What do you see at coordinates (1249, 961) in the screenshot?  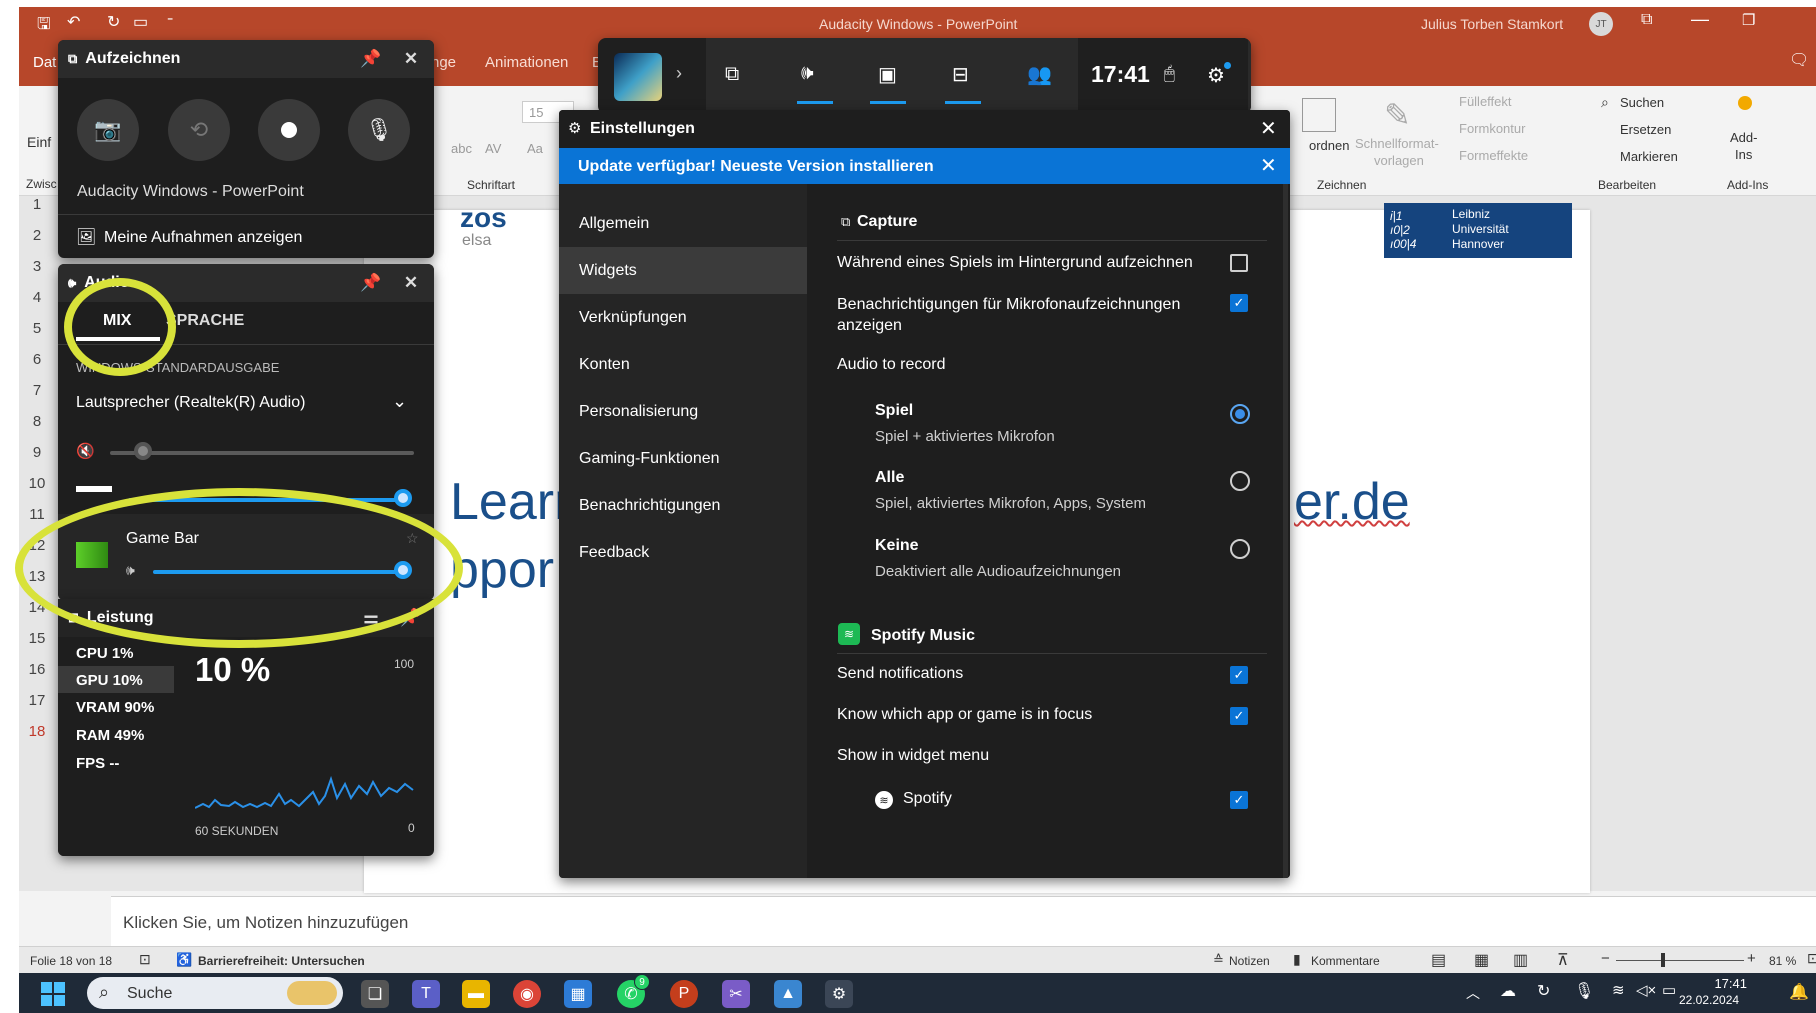 I see `notes-button: Notizen` at bounding box center [1249, 961].